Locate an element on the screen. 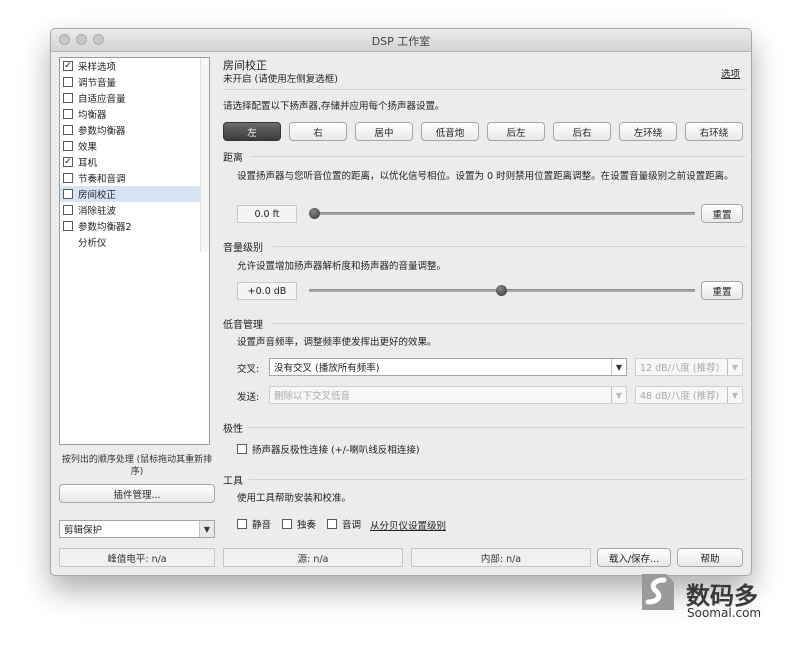 This screenshot has width=799, height=646. speaker-button: 低音炮 is located at coordinates (450, 131).